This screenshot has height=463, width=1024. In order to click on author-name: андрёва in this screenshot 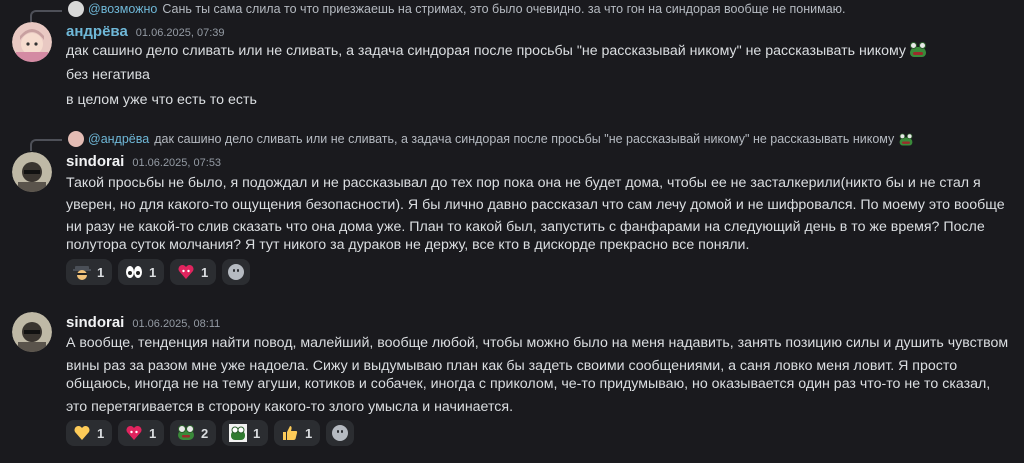, I will do `click(97, 31)`.